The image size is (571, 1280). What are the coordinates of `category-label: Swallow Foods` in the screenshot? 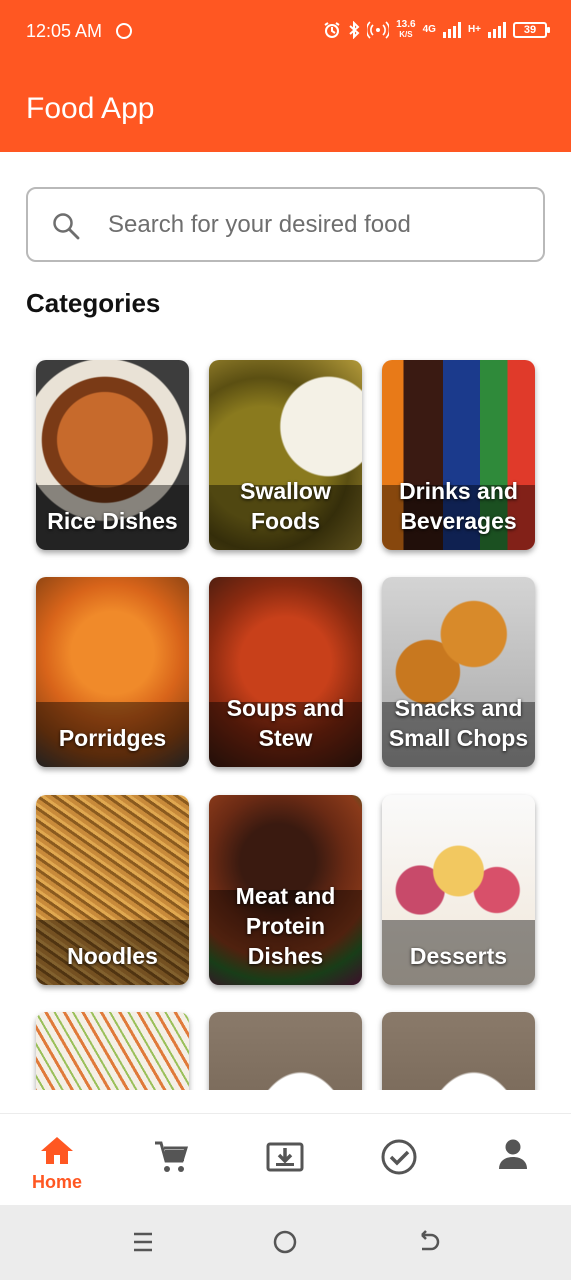 It's located at (285, 506).